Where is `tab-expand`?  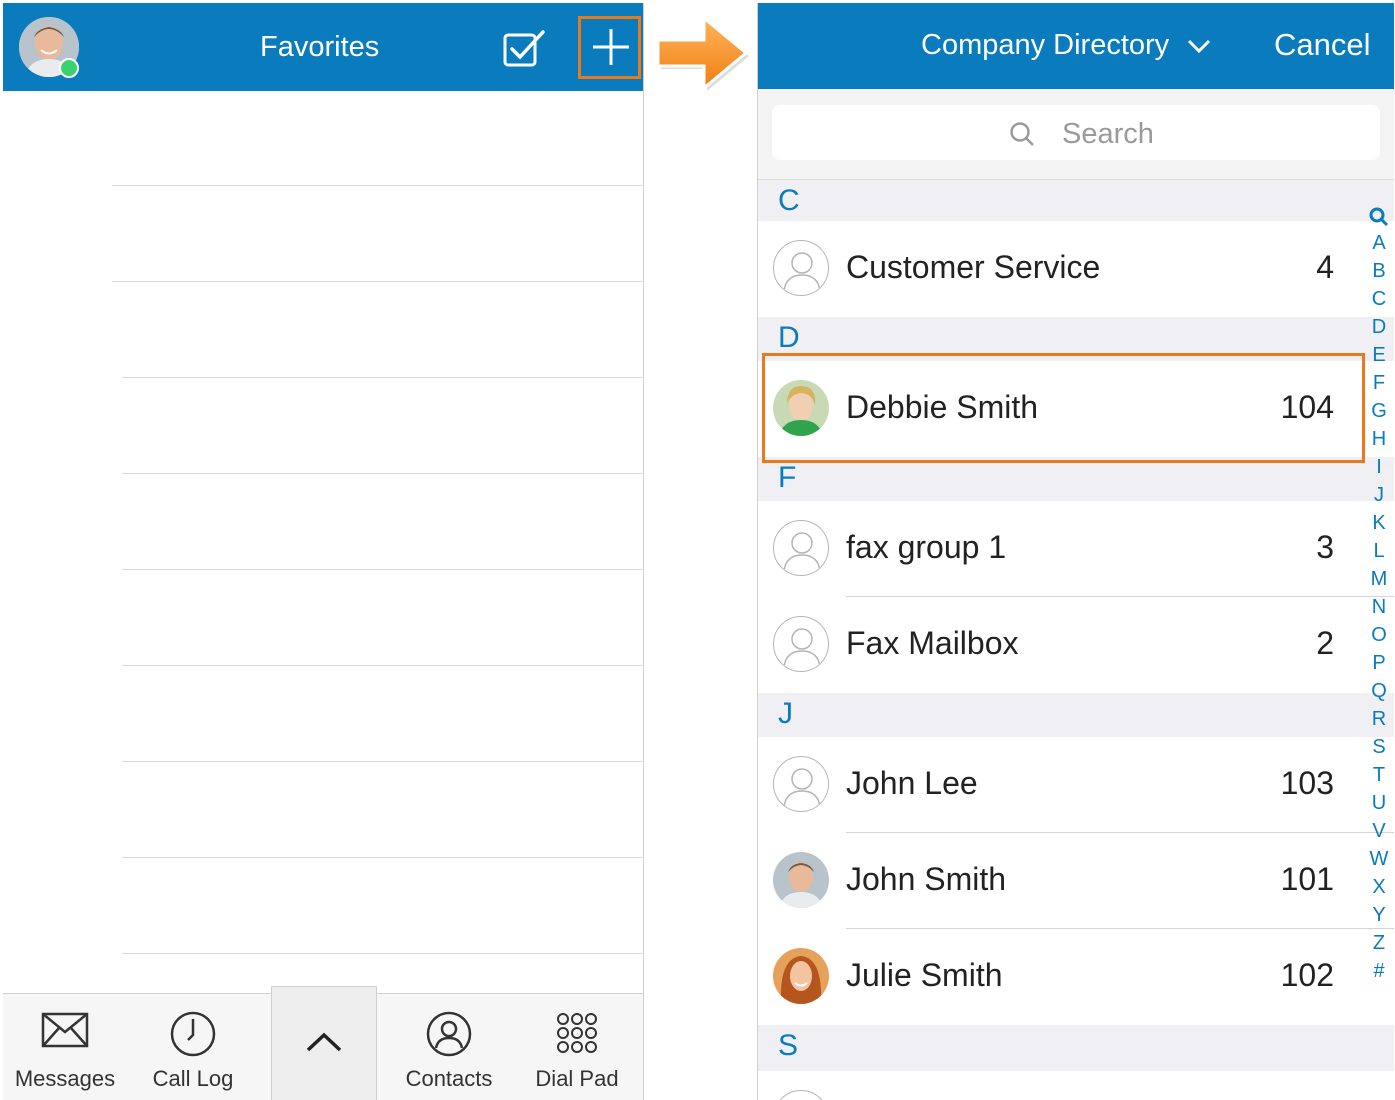
tab-expand is located at coordinates (324, 1043).